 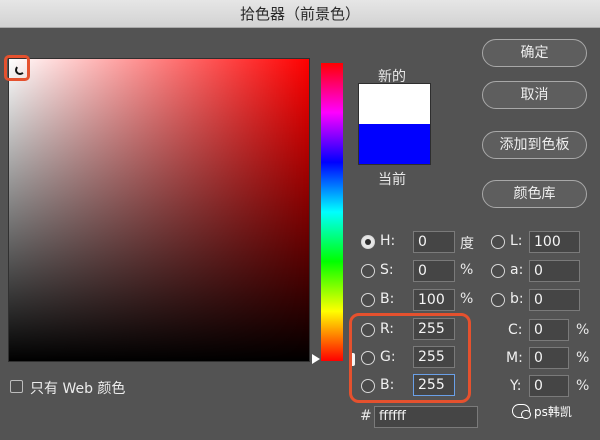 I want to click on hue-label: H:, so click(x=388, y=241).